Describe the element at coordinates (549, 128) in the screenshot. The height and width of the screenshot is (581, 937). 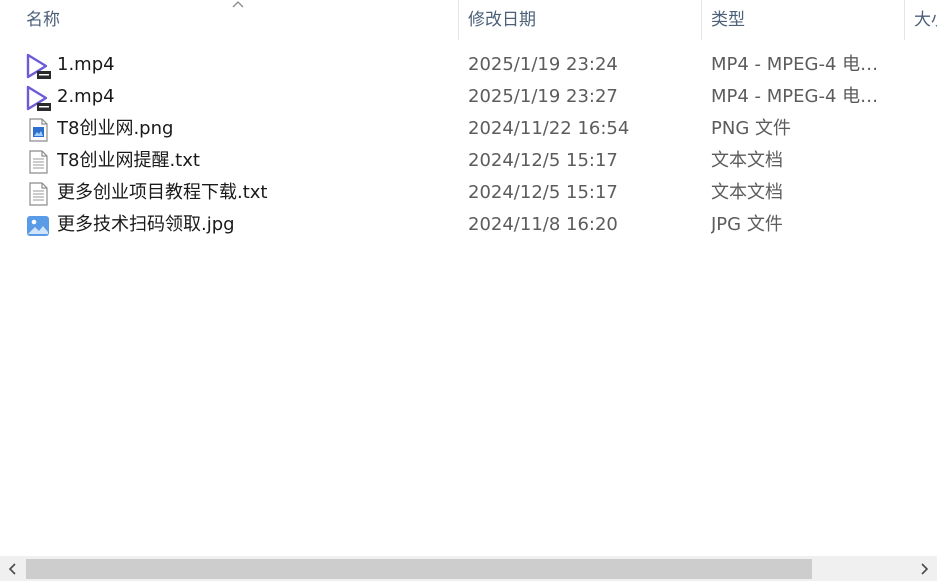
I see `file-modified-date: 2024/11/22 16:54` at that location.